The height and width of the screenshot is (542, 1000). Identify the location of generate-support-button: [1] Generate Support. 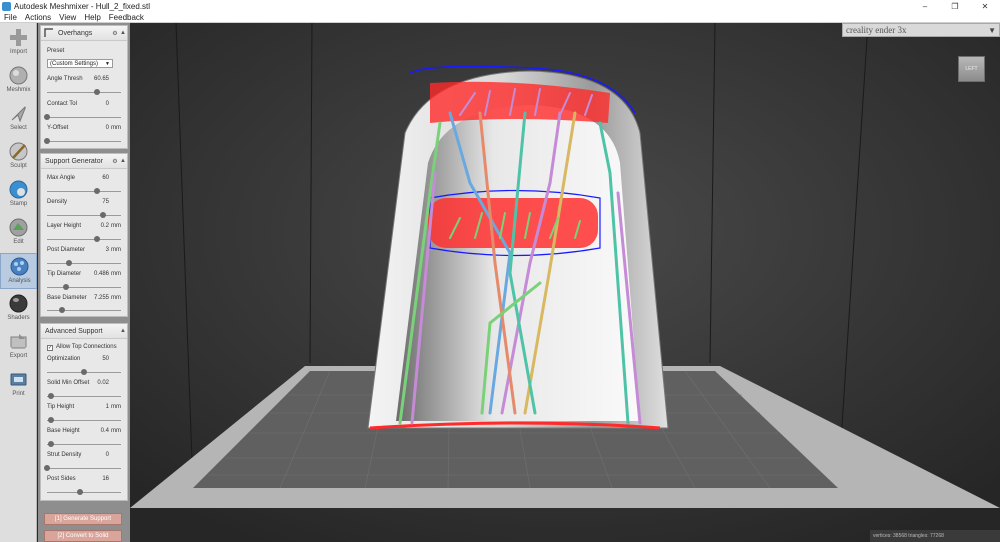
(83, 519).